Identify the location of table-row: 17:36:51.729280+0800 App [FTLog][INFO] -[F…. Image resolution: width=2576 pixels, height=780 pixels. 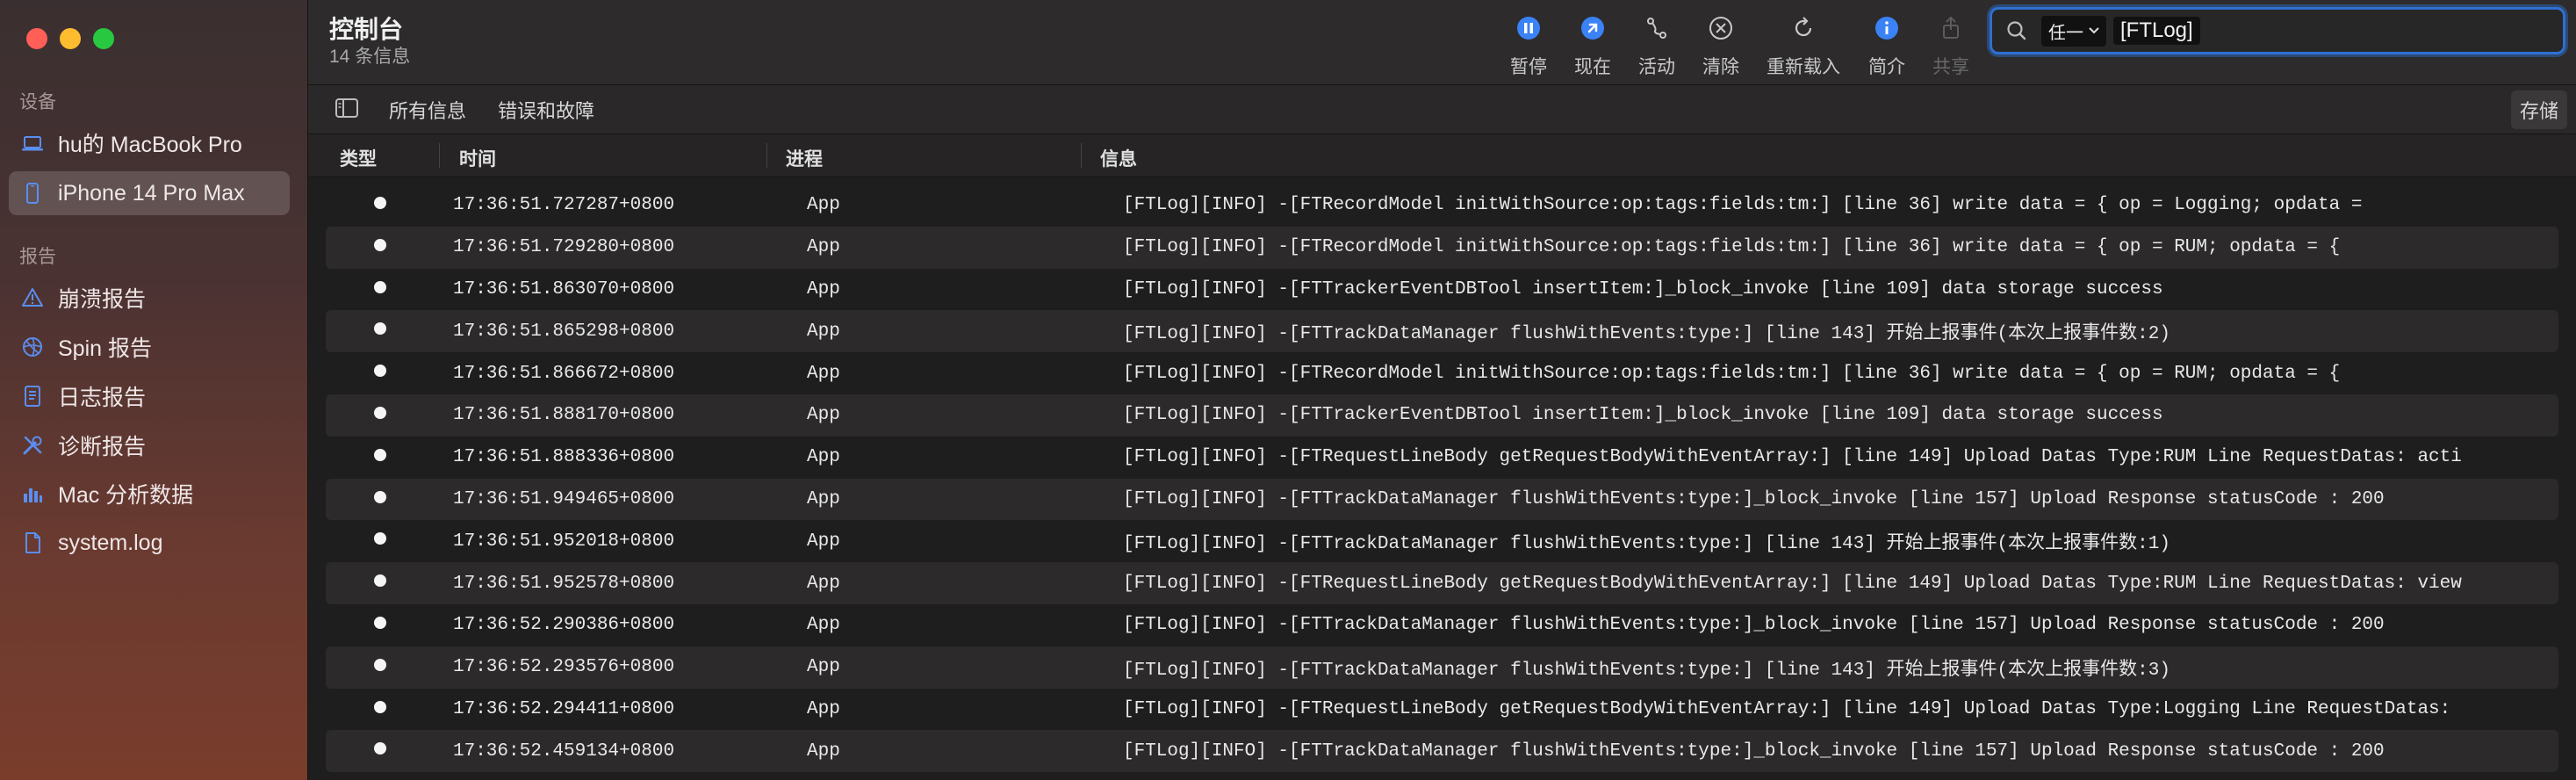
(1442, 247).